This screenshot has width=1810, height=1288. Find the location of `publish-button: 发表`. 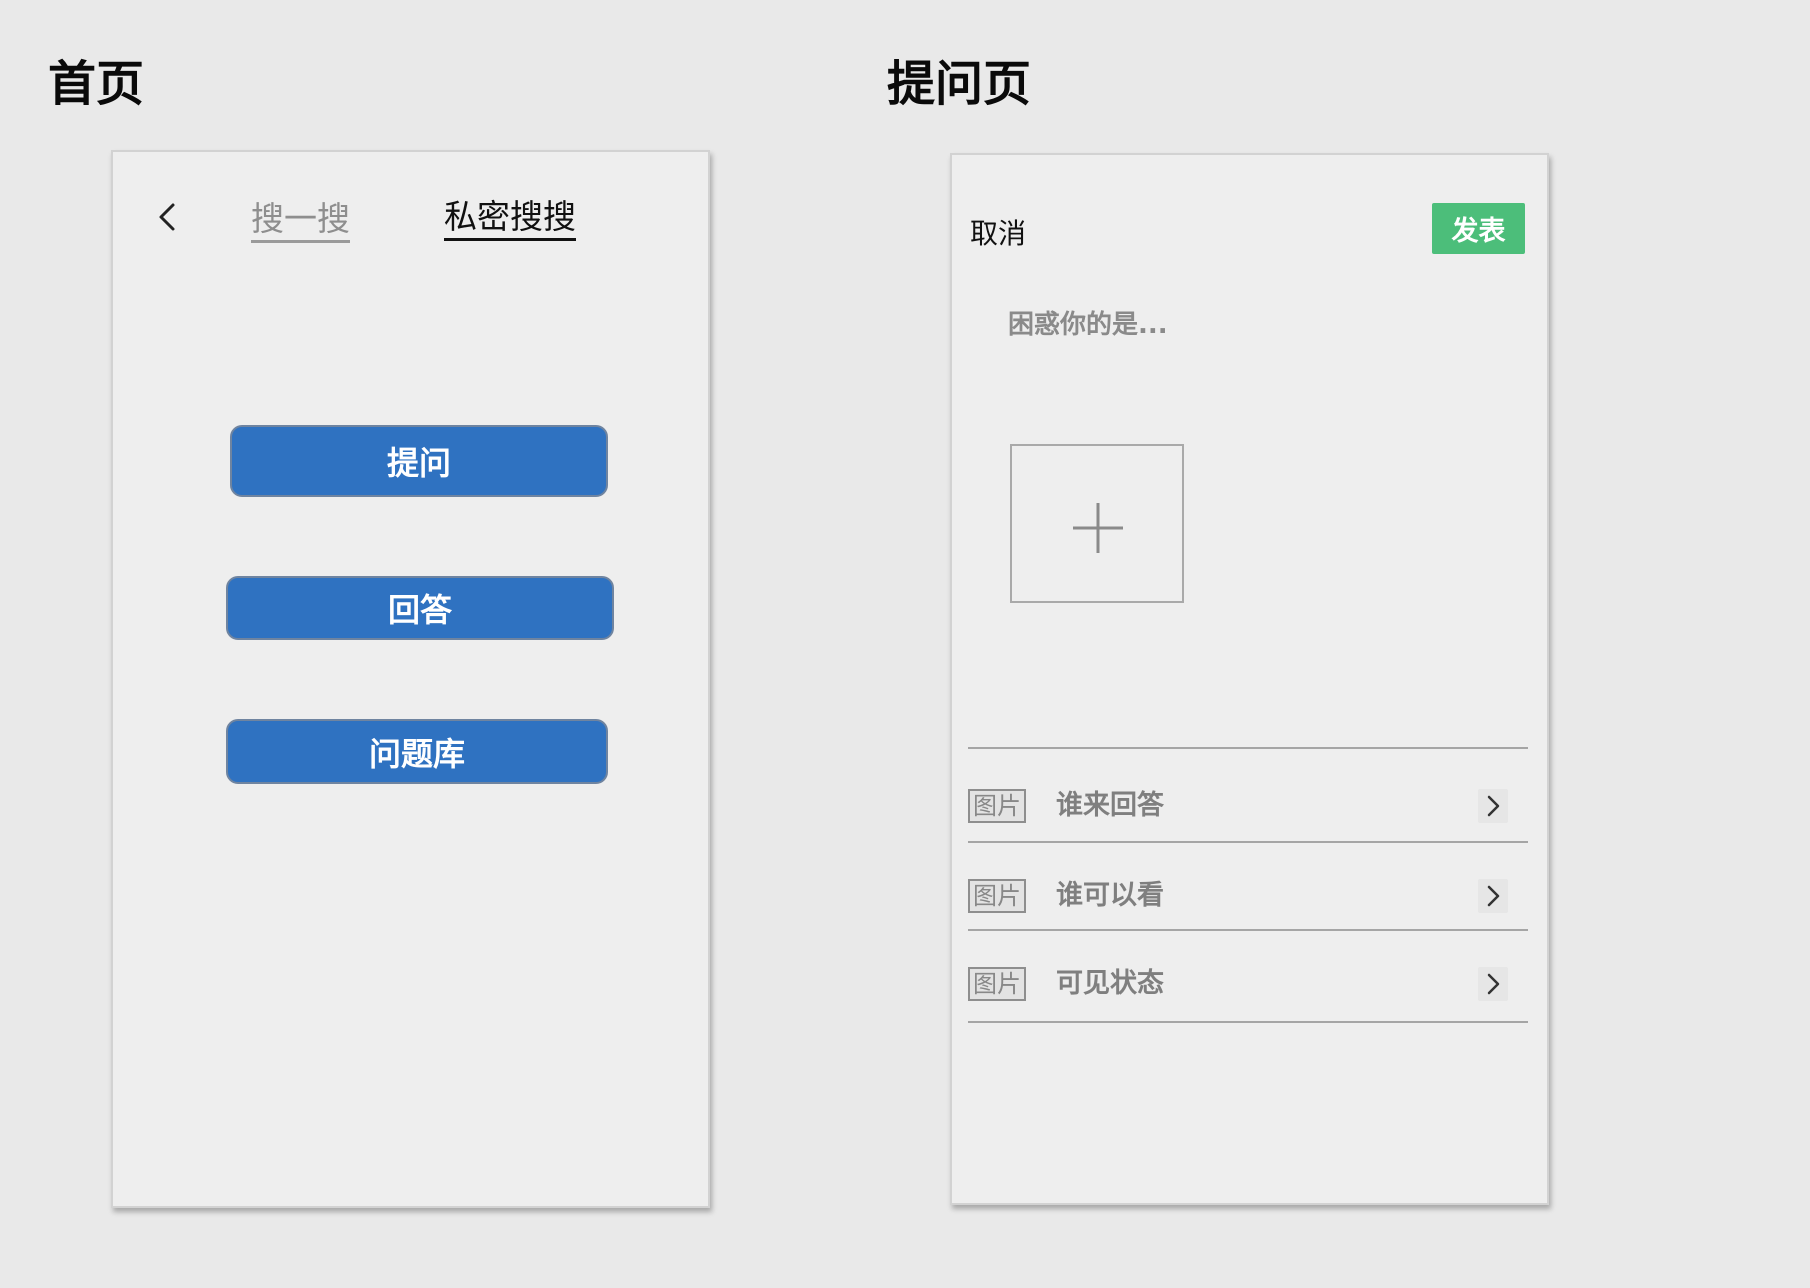

publish-button: 发表 is located at coordinates (1478, 228).